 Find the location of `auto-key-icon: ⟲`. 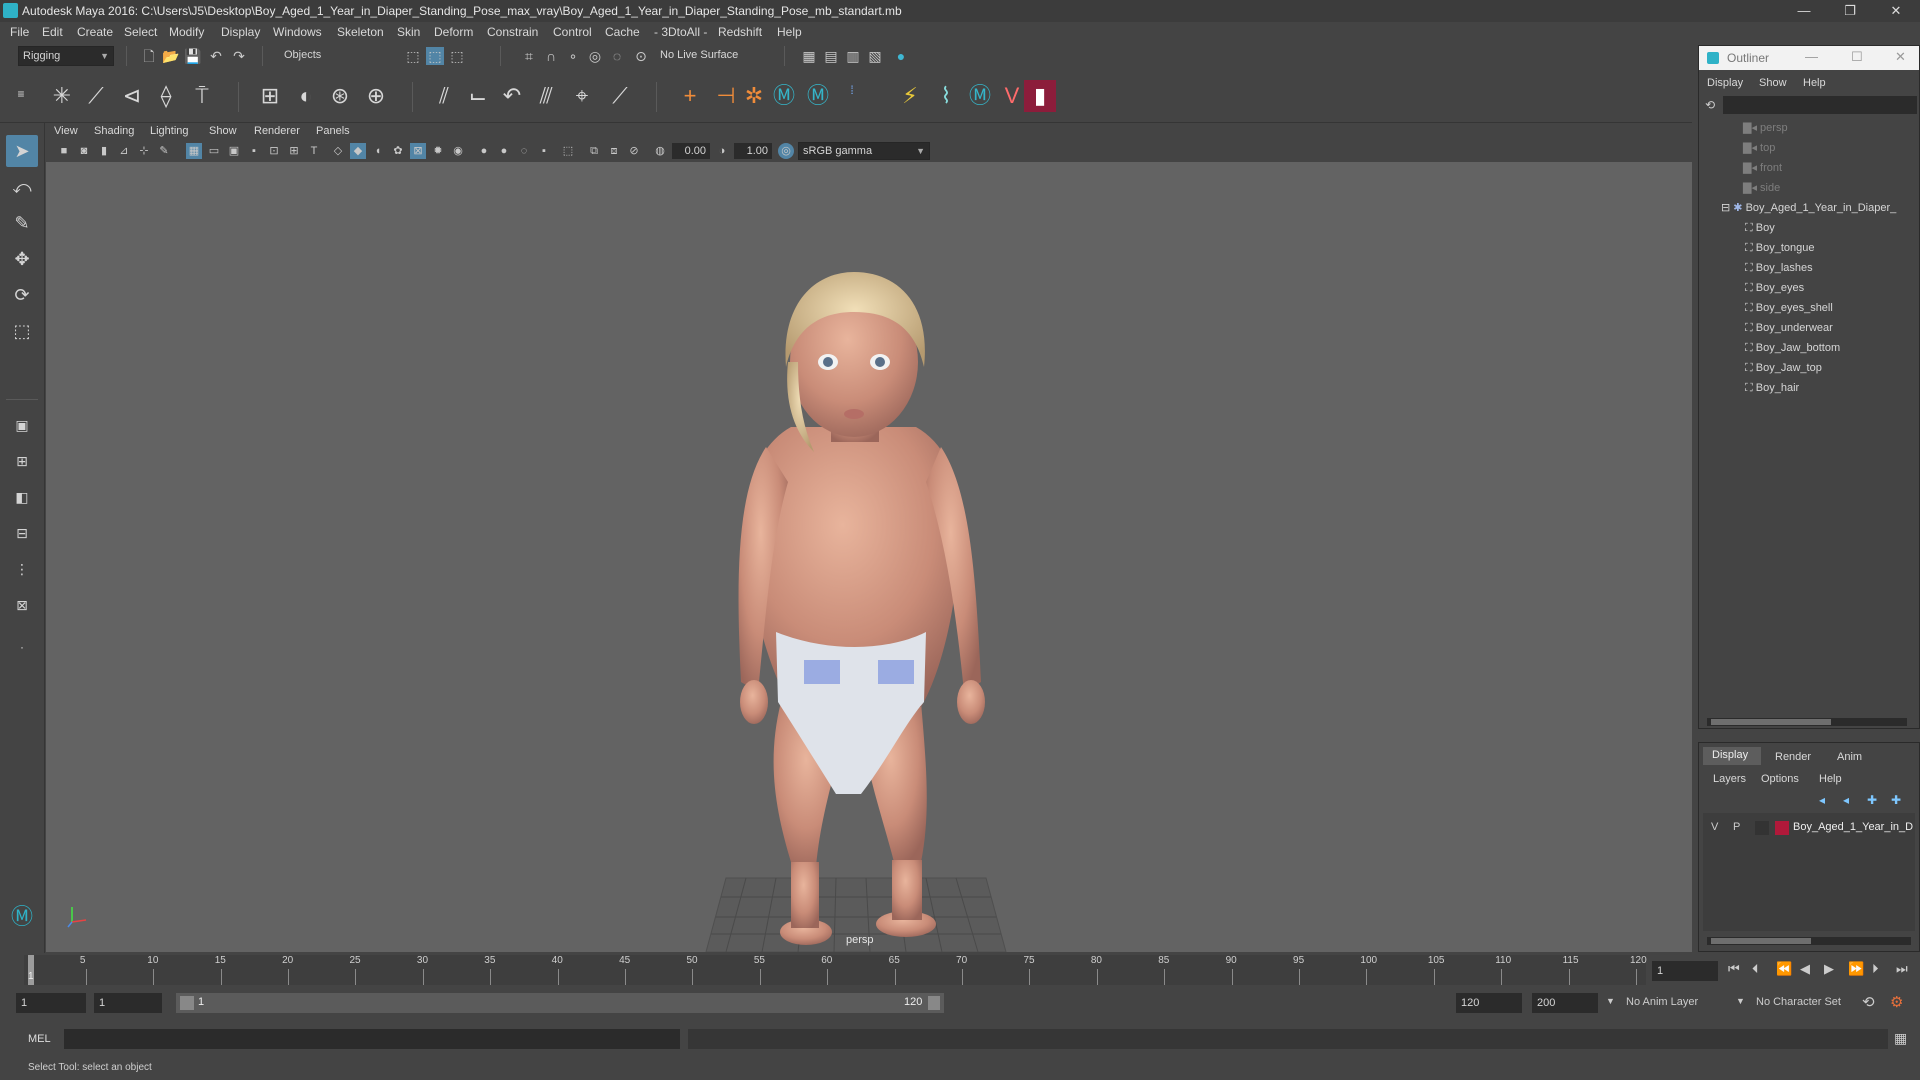

auto-key-icon: ⟲ is located at coordinates (1868, 1002).